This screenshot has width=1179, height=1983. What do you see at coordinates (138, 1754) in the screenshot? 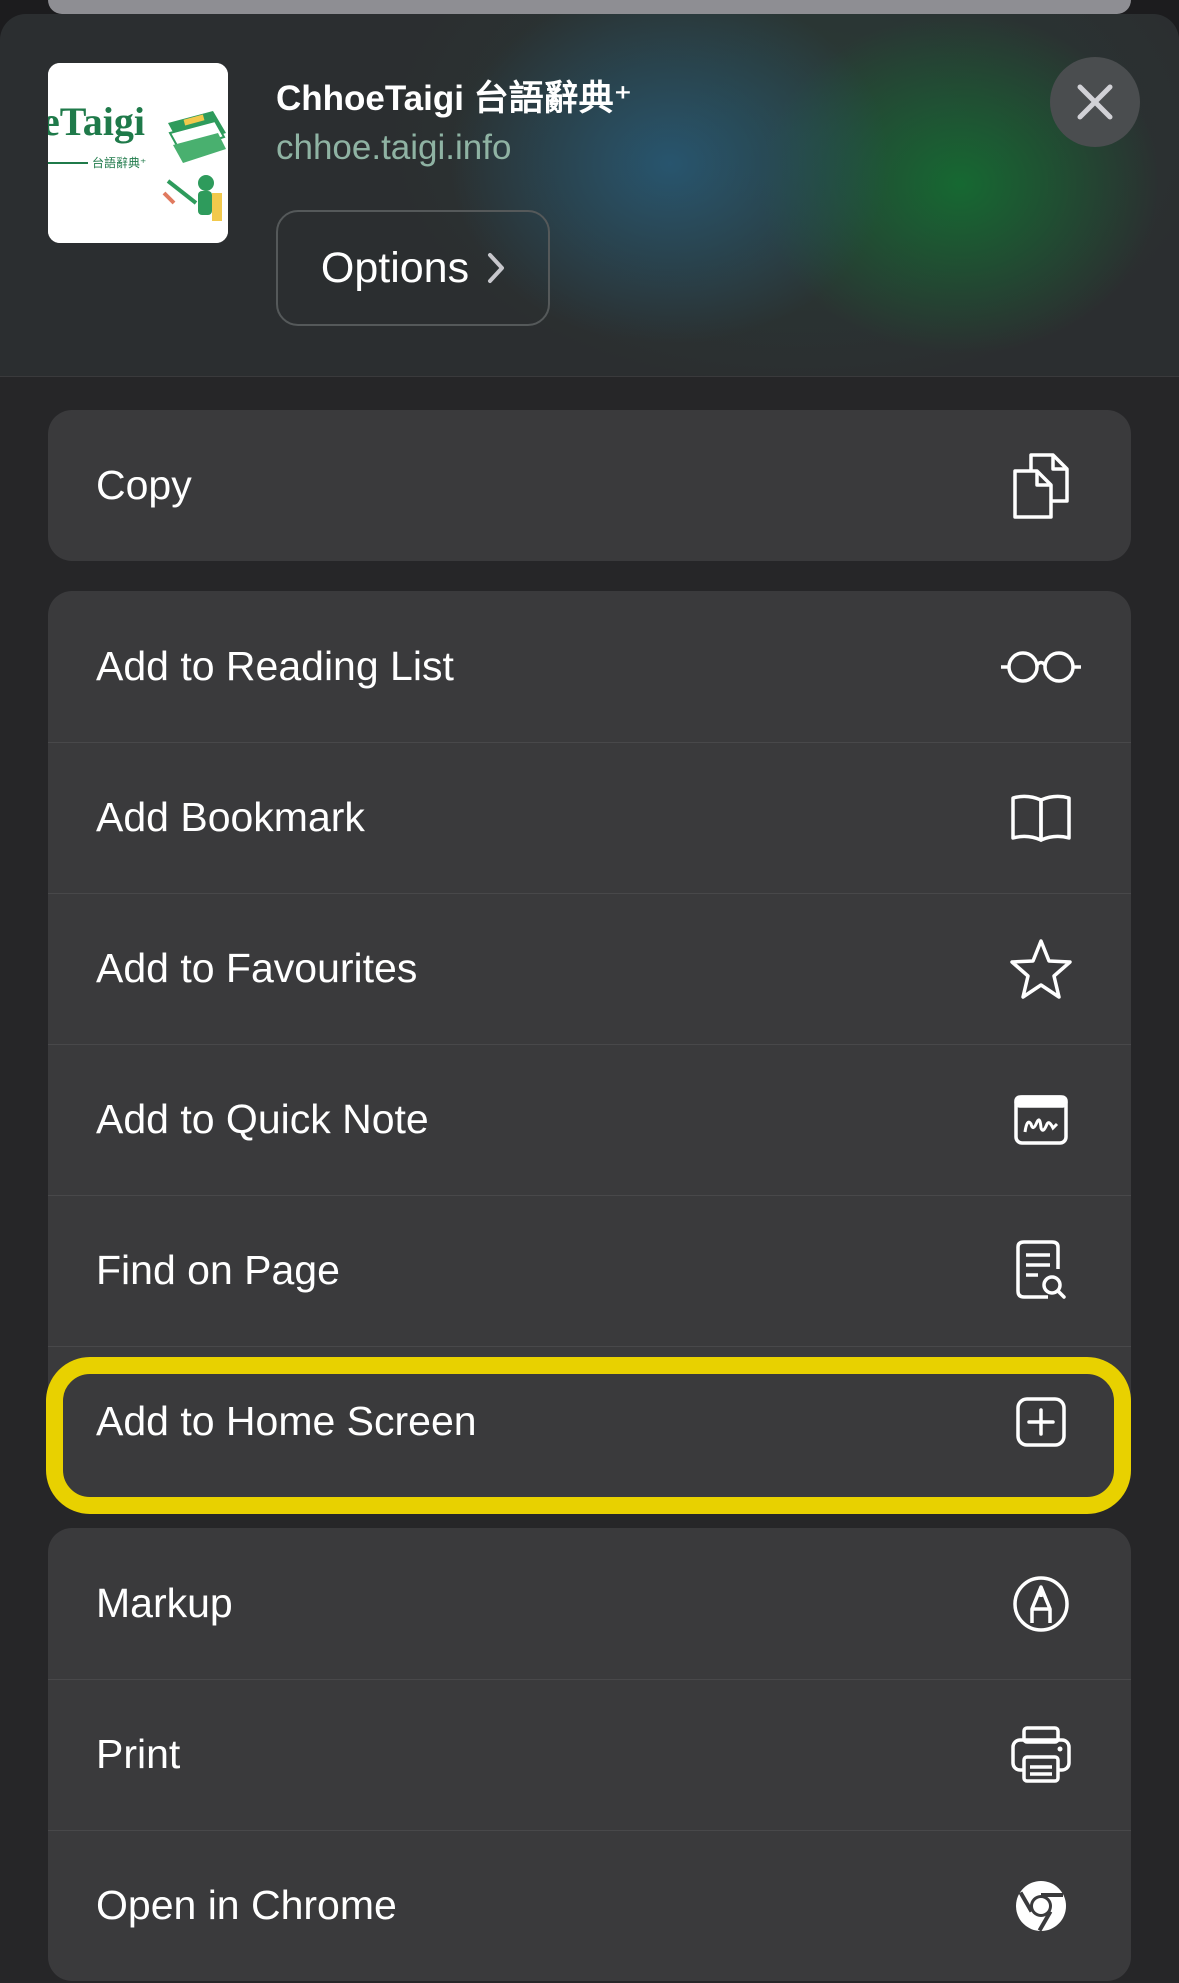
I see `action-label: Print` at bounding box center [138, 1754].